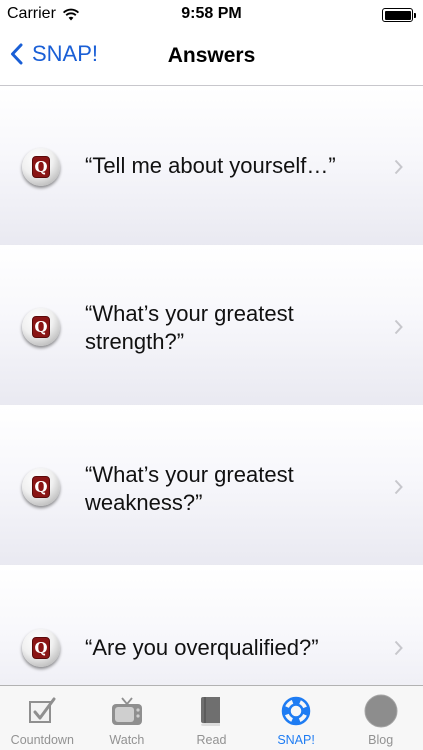 Image resolution: width=423 pixels, height=750 pixels. I want to click on status-bar: Carrier 9:58 PM, so click(211, 15).